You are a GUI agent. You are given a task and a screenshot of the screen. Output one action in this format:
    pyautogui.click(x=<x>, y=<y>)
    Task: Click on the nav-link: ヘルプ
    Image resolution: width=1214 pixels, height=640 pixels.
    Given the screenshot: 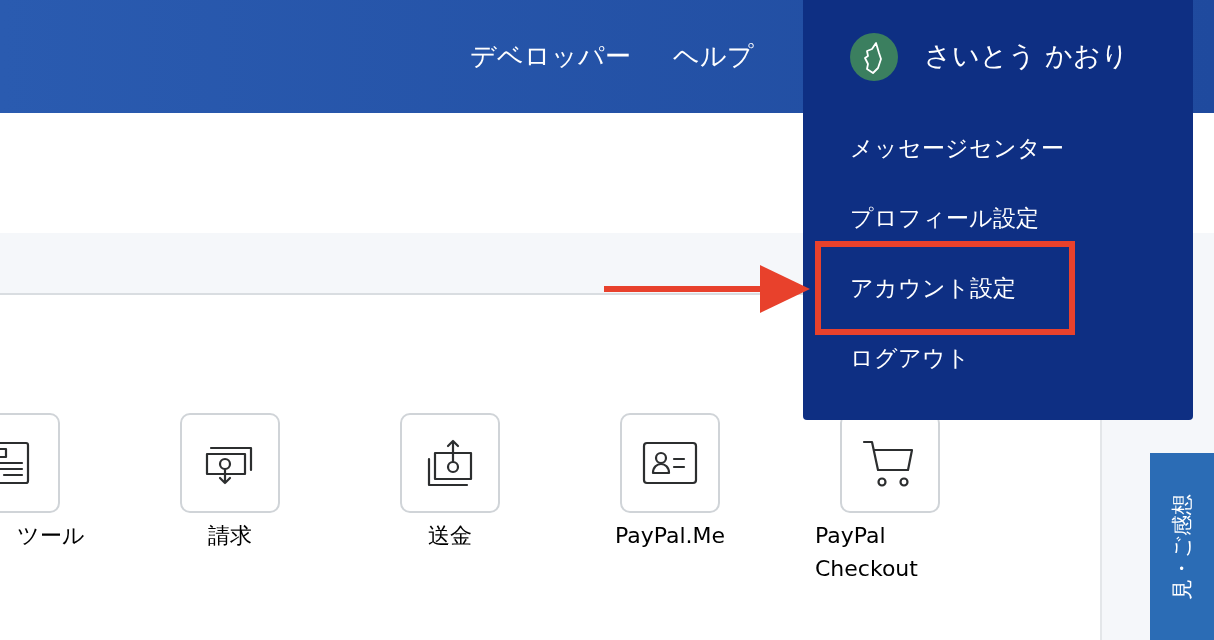 What is the action you would take?
    pyautogui.click(x=713, y=56)
    